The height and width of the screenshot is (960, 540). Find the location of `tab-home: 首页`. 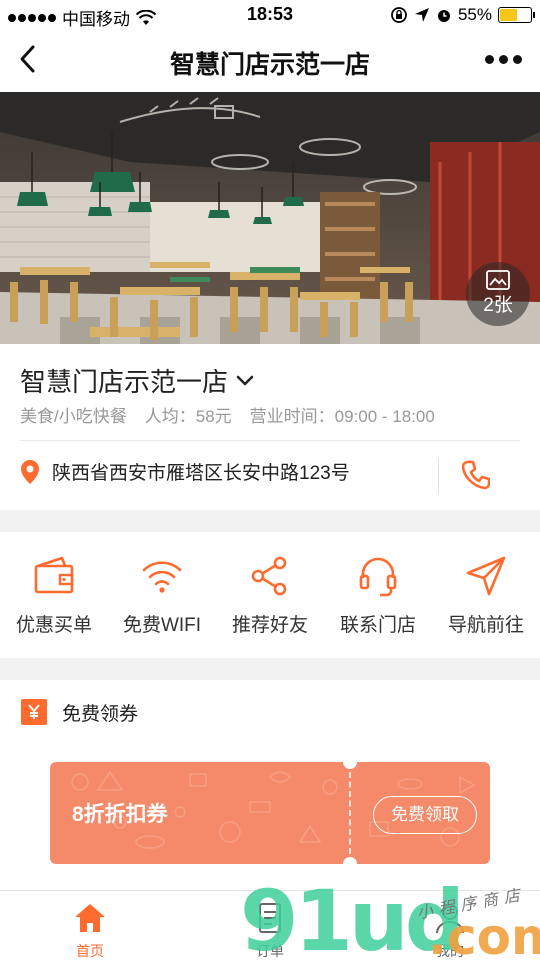

tab-home: 首页 is located at coordinates (90, 925).